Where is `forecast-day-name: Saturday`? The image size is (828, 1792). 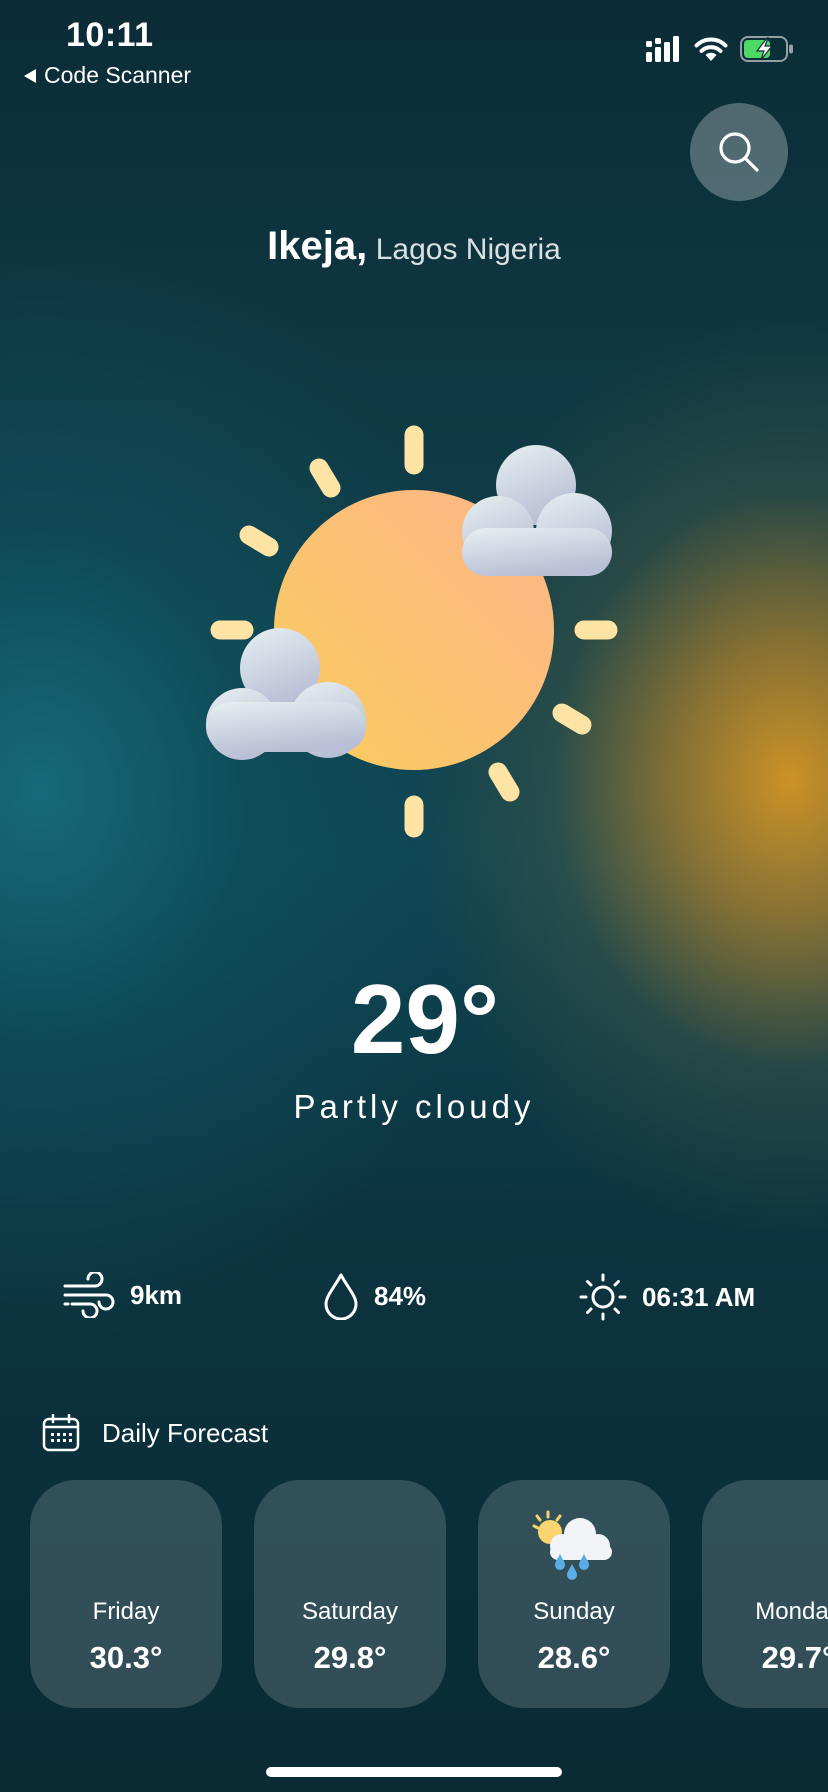 forecast-day-name: Saturday is located at coordinates (350, 1611).